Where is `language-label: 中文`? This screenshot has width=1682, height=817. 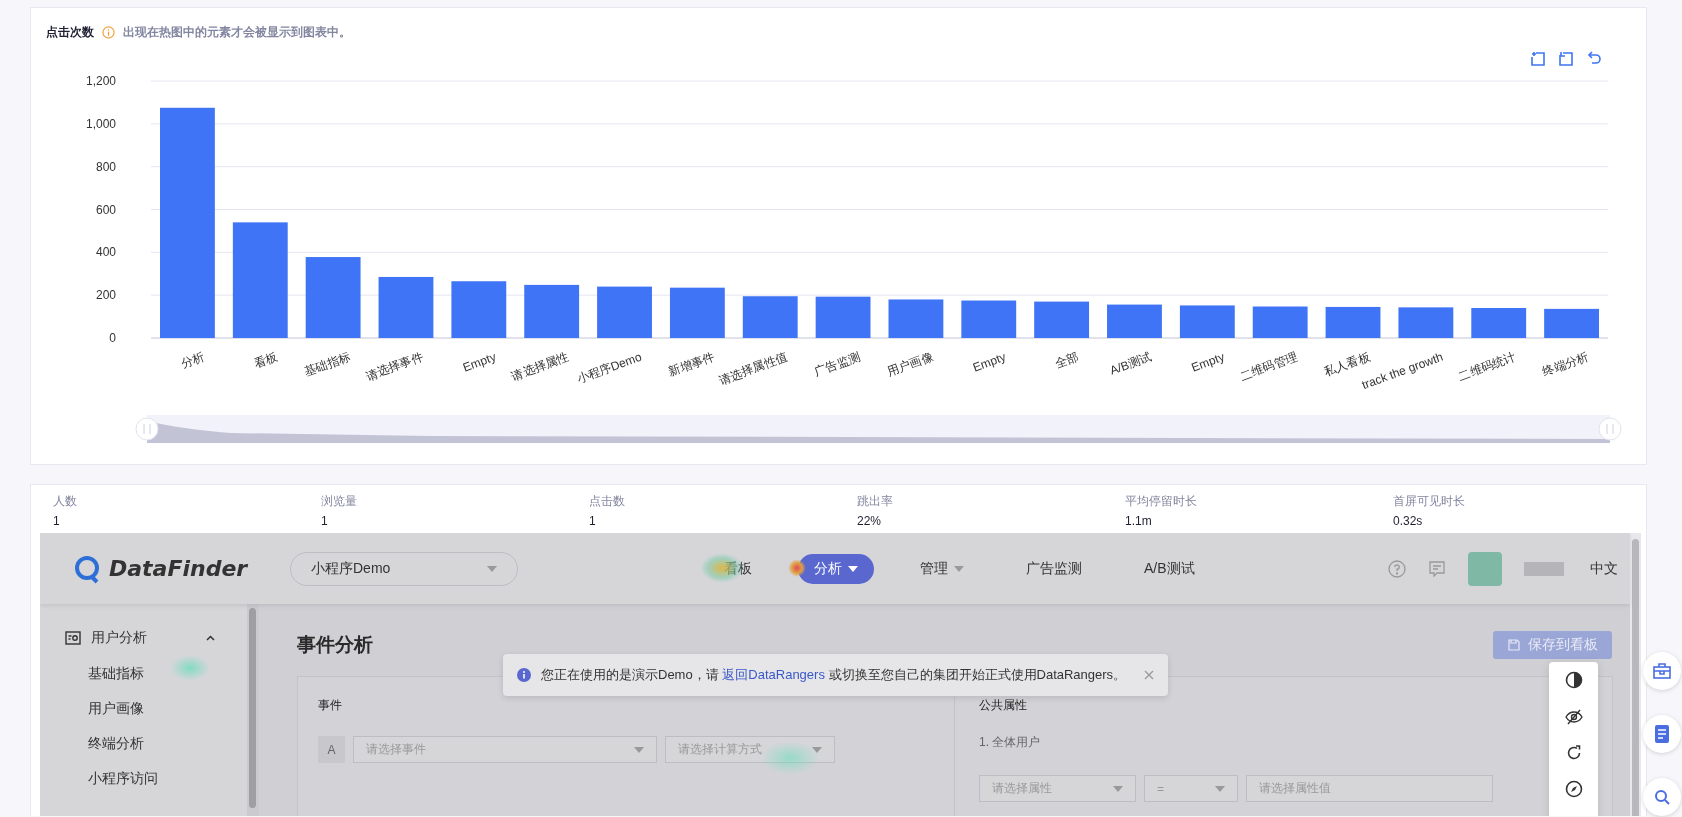
language-label: 中文 is located at coordinates (1603, 568).